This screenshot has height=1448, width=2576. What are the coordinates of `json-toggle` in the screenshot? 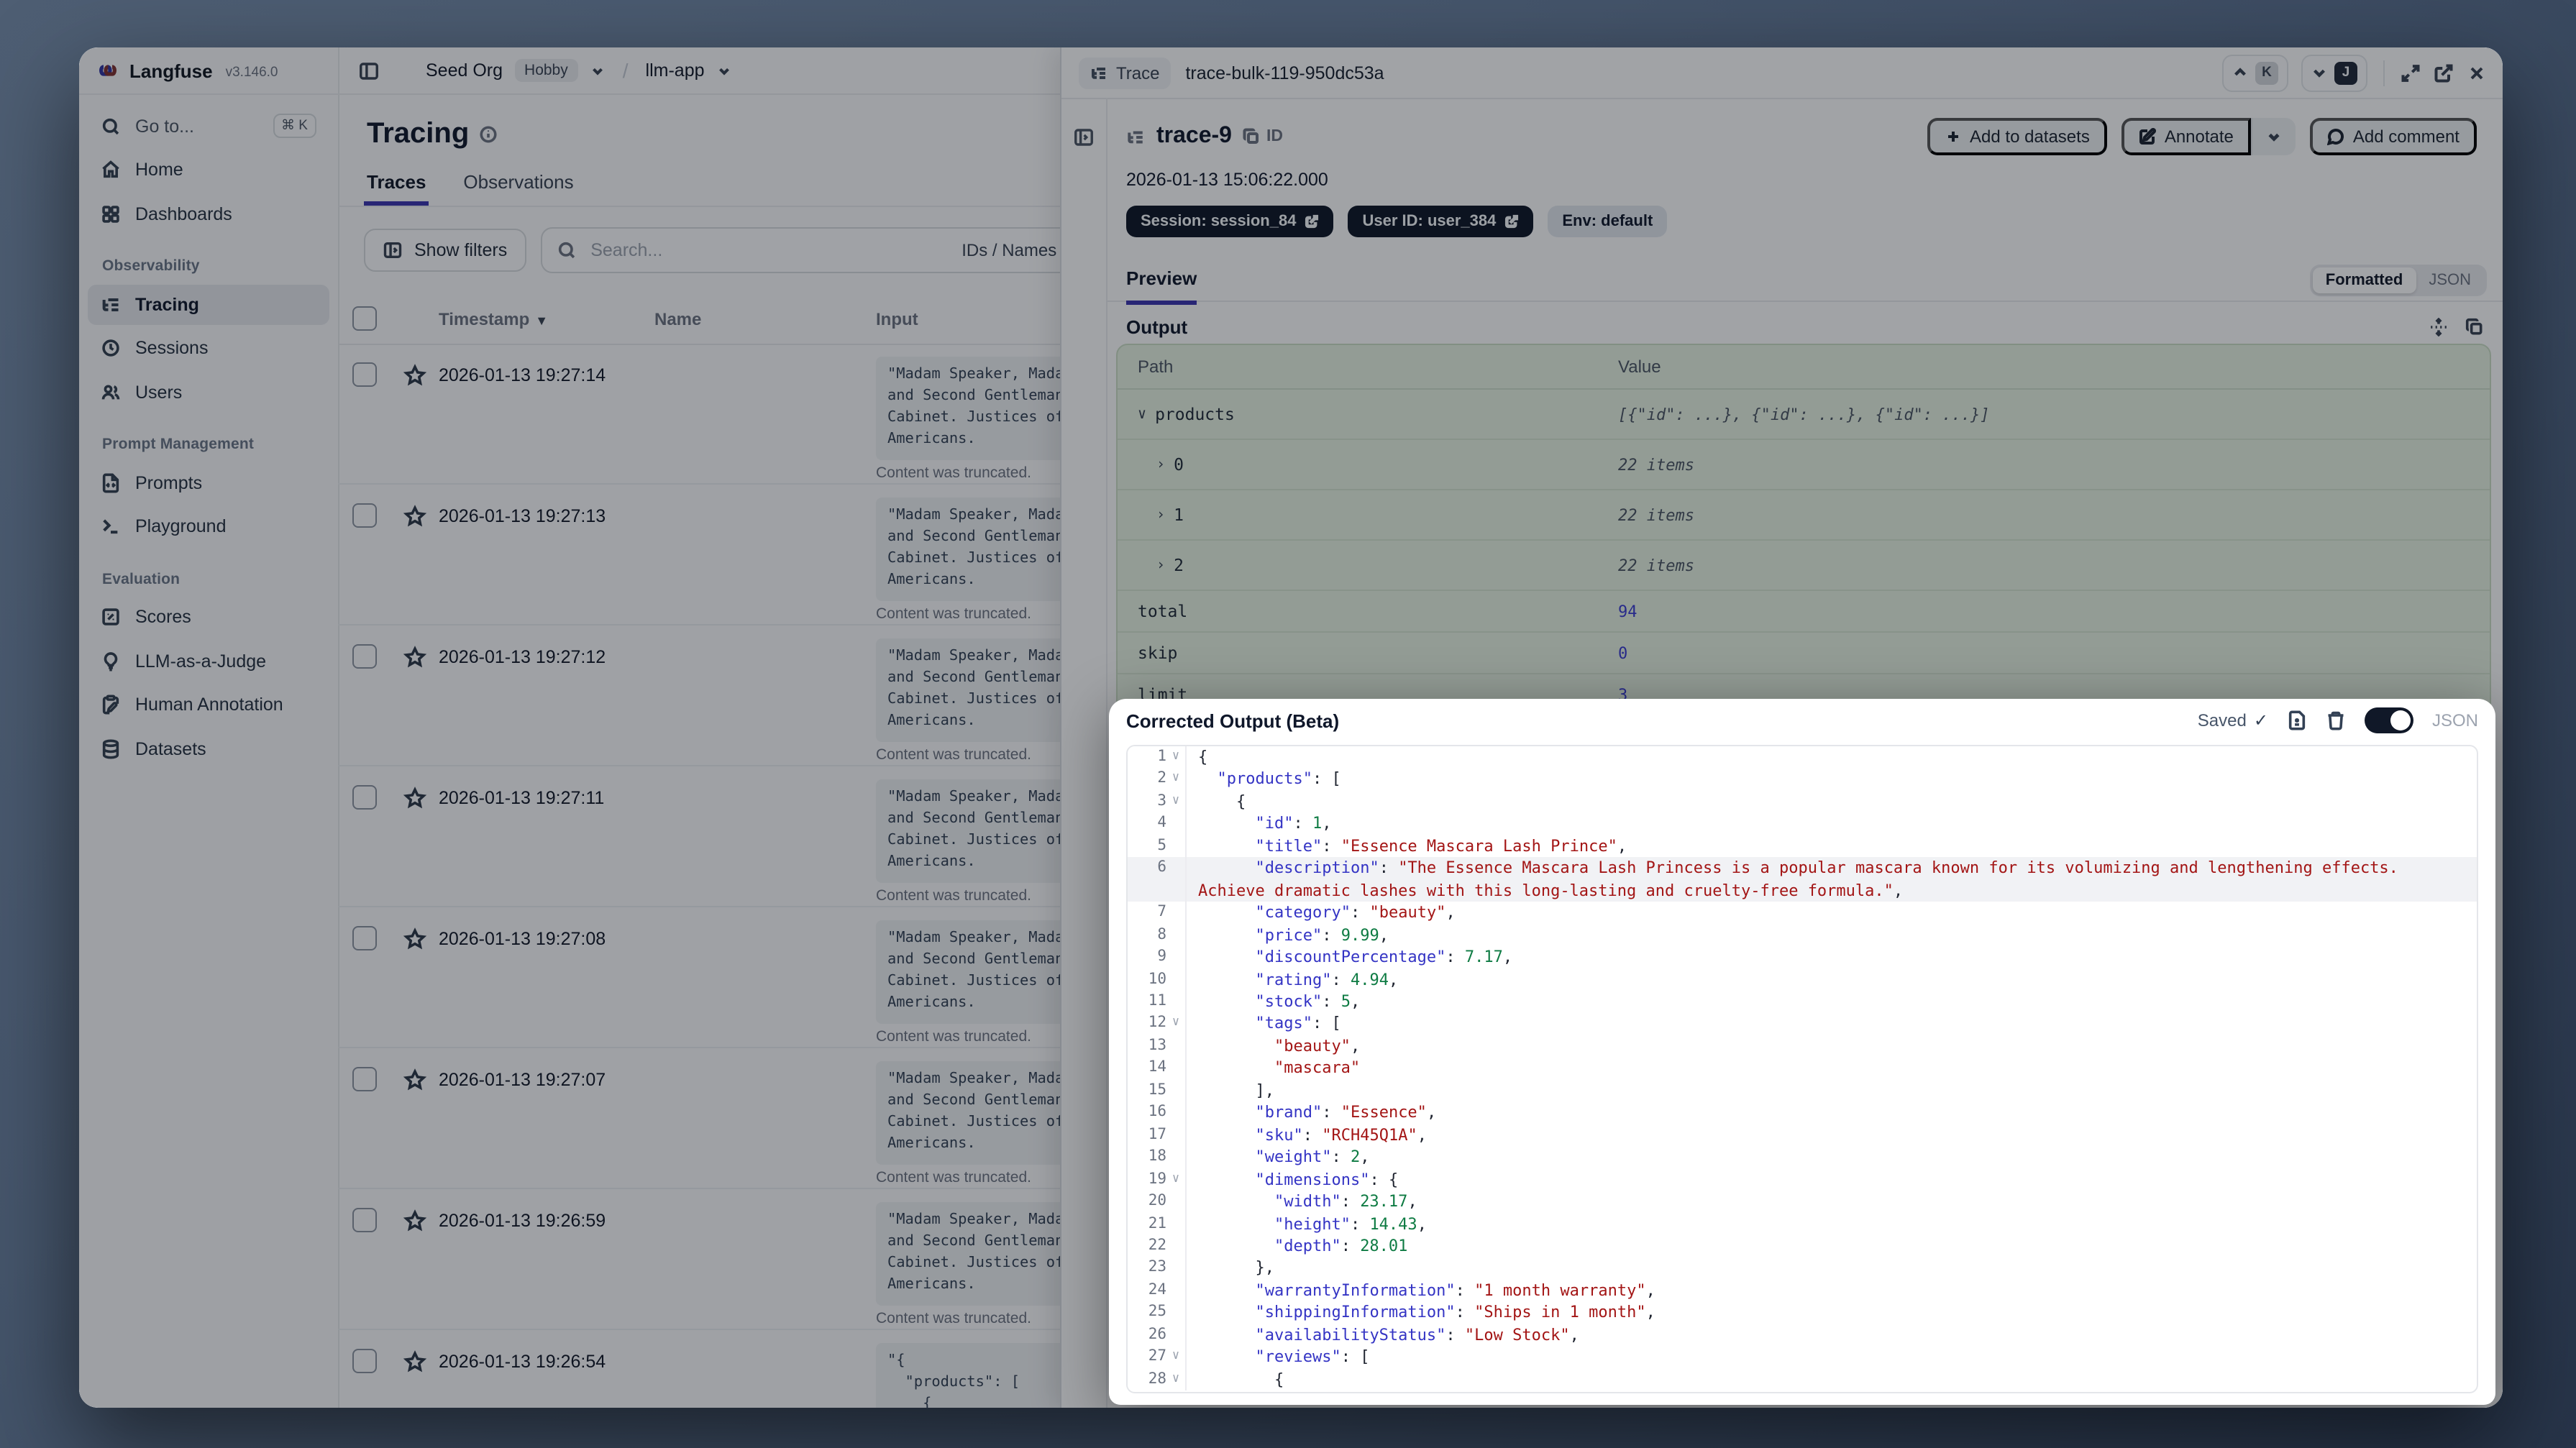 It's located at (2388, 720).